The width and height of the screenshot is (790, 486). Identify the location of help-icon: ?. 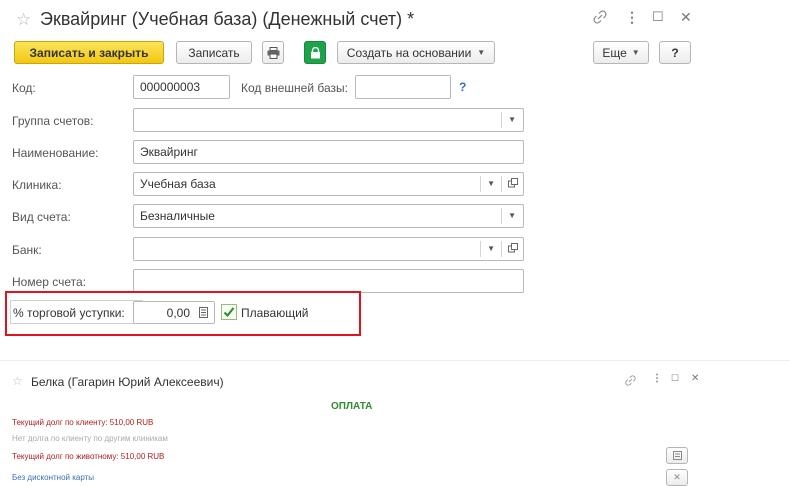
(462, 87).